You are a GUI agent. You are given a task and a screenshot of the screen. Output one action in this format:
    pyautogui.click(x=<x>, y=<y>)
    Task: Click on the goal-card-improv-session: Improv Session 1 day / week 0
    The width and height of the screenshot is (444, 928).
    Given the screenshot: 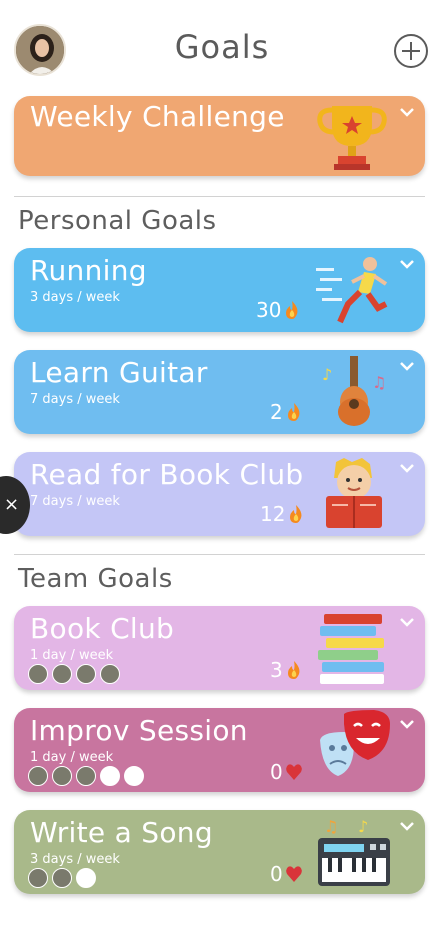 What is the action you would take?
    pyautogui.click(x=219, y=750)
    